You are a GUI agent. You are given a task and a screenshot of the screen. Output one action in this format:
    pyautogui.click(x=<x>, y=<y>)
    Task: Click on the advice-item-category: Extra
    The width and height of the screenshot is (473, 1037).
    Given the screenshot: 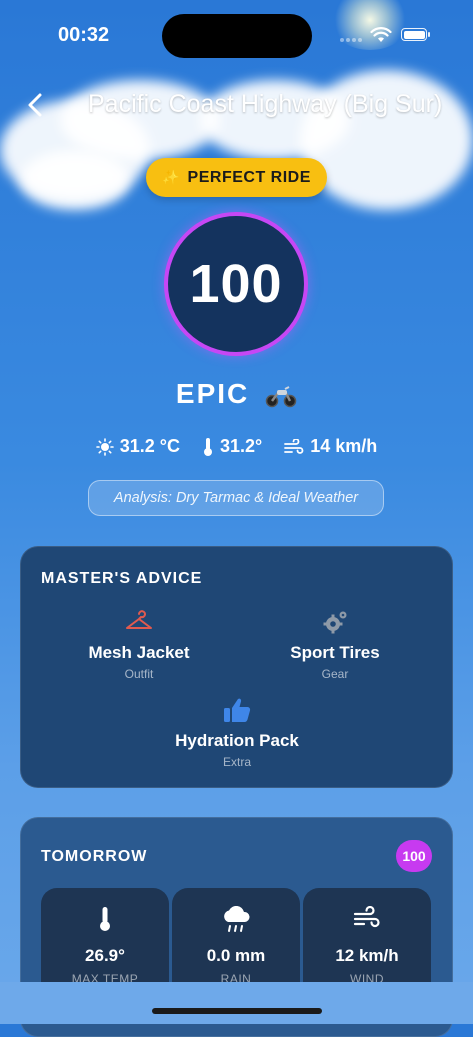 What is the action you would take?
    pyautogui.click(x=236, y=762)
    